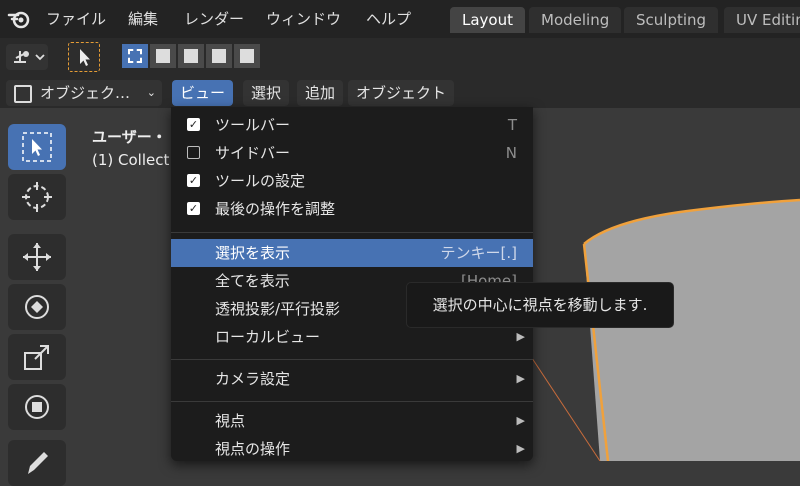  I want to click on blender-logo-icon, so click(19, 19).